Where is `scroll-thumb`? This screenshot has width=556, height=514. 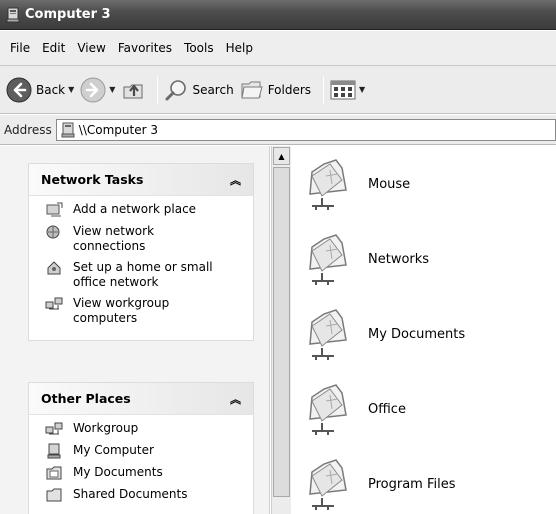
scroll-thumb is located at coordinates (281, 332).